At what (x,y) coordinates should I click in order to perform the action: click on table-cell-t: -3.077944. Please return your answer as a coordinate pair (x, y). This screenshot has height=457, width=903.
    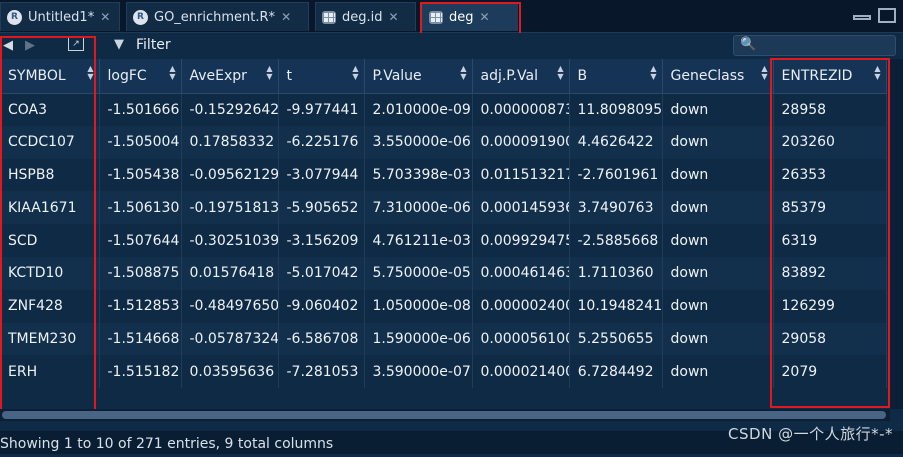
    Looking at the image, I should click on (321, 175).